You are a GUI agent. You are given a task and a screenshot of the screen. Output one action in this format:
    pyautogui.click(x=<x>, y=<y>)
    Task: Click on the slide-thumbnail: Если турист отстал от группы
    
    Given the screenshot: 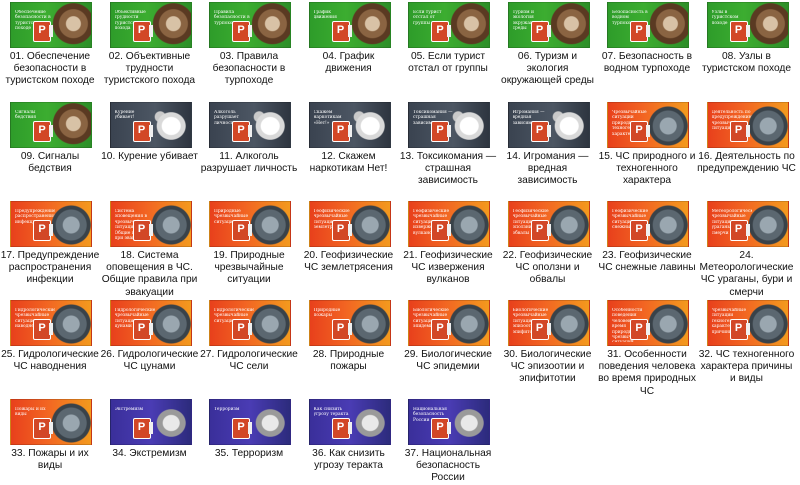 What is the action you would take?
    pyautogui.click(x=449, y=25)
    